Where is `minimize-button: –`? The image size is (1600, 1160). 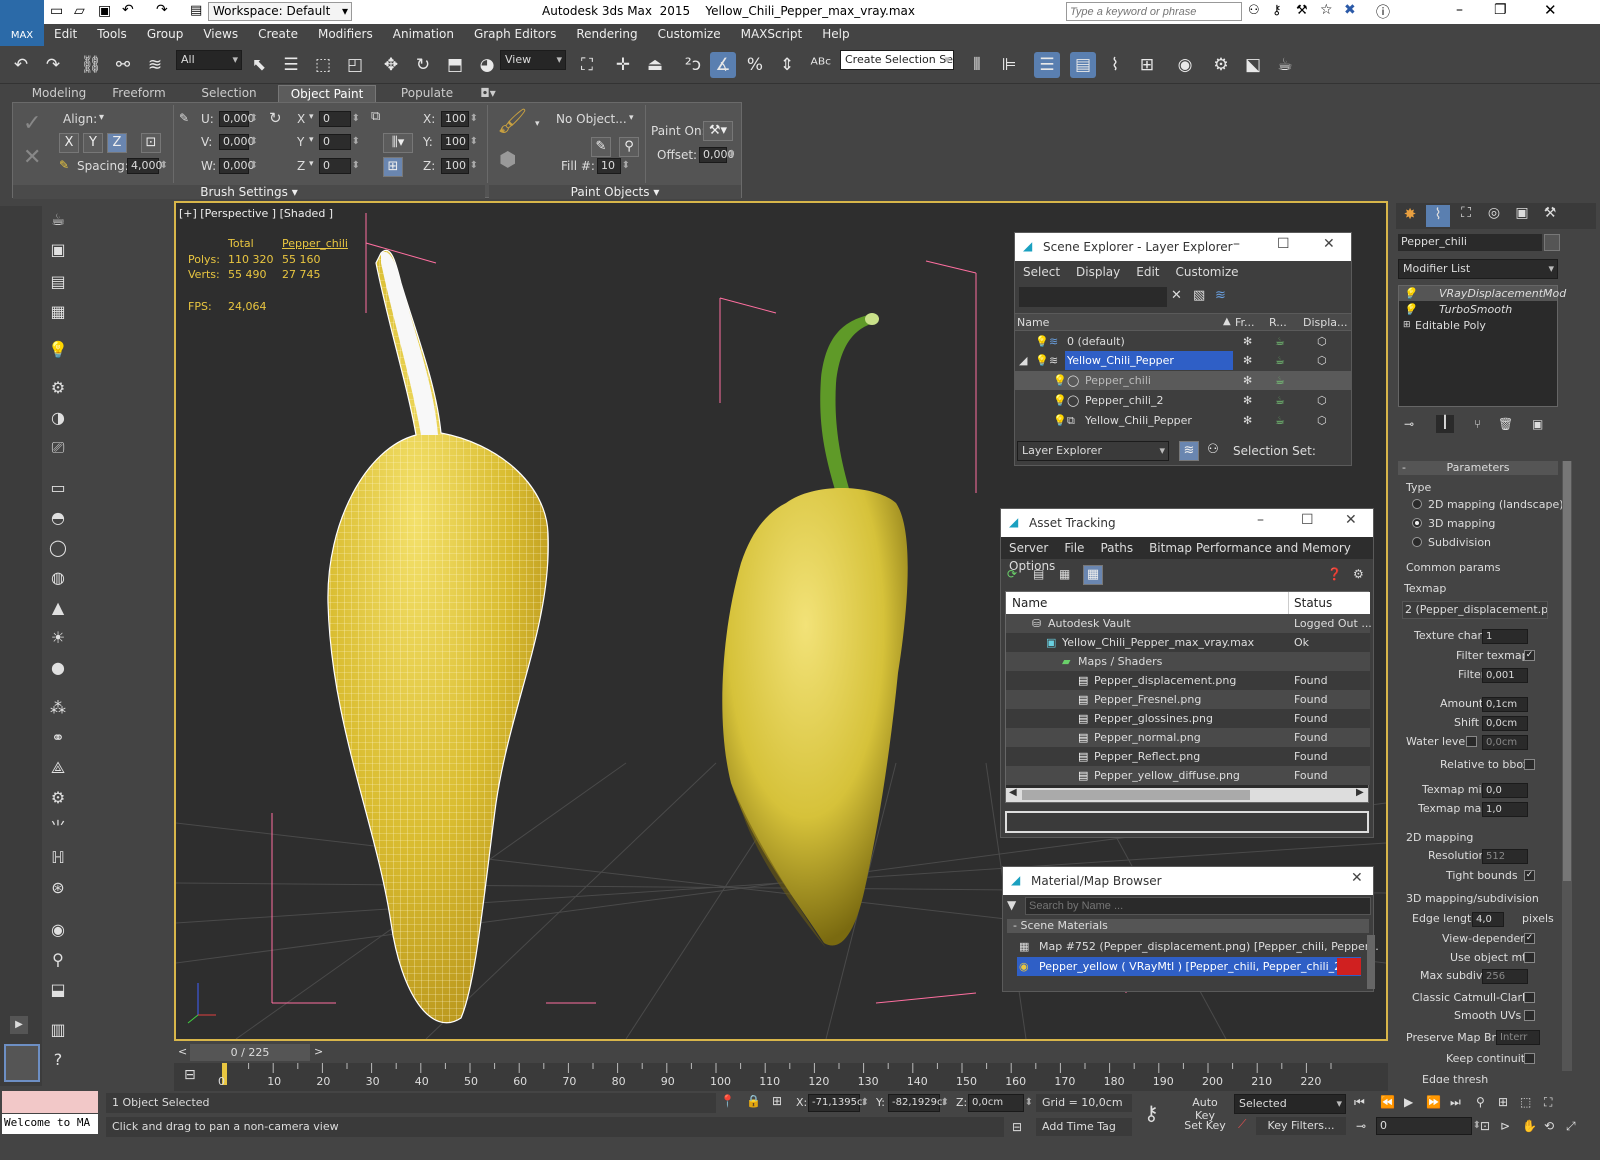 minimize-button: – is located at coordinates (1236, 244).